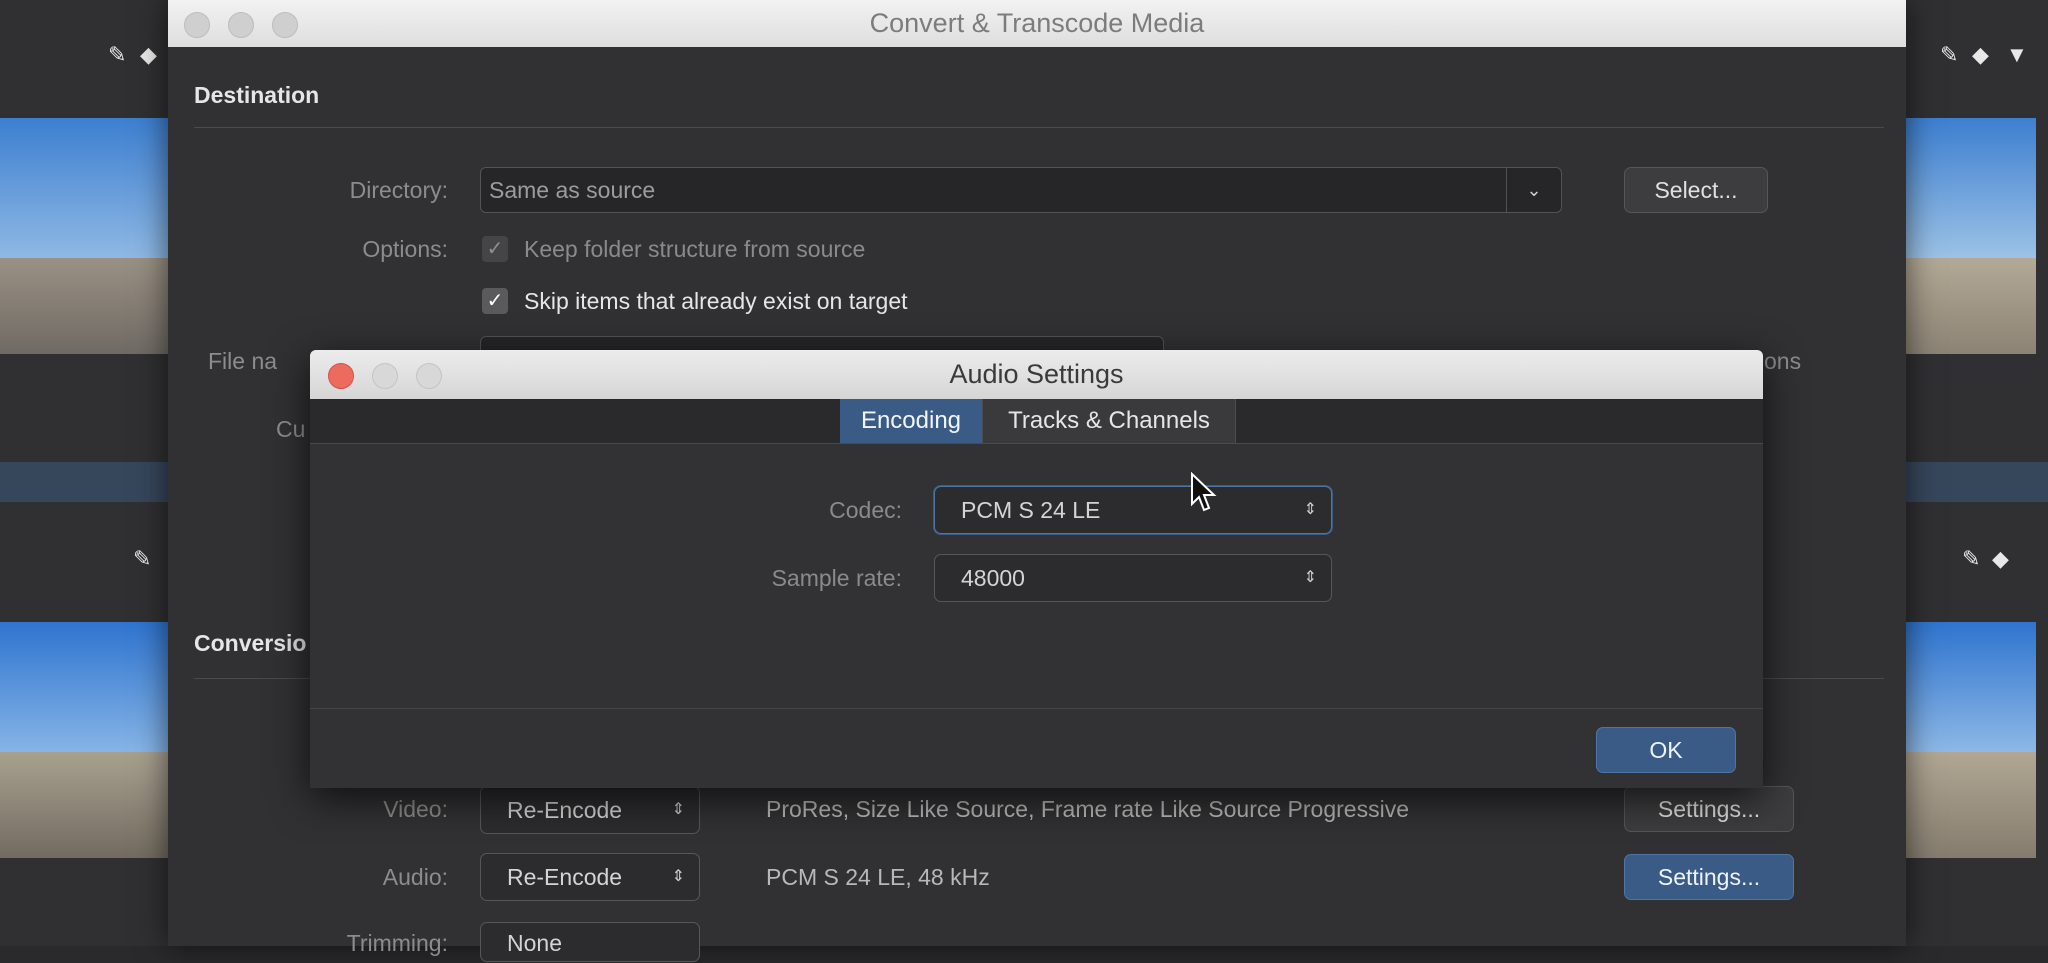 This screenshot has height=963, width=2048. Describe the element at coordinates (495, 249) in the screenshot. I see `keep-folder-checkbox: ✓` at that location.